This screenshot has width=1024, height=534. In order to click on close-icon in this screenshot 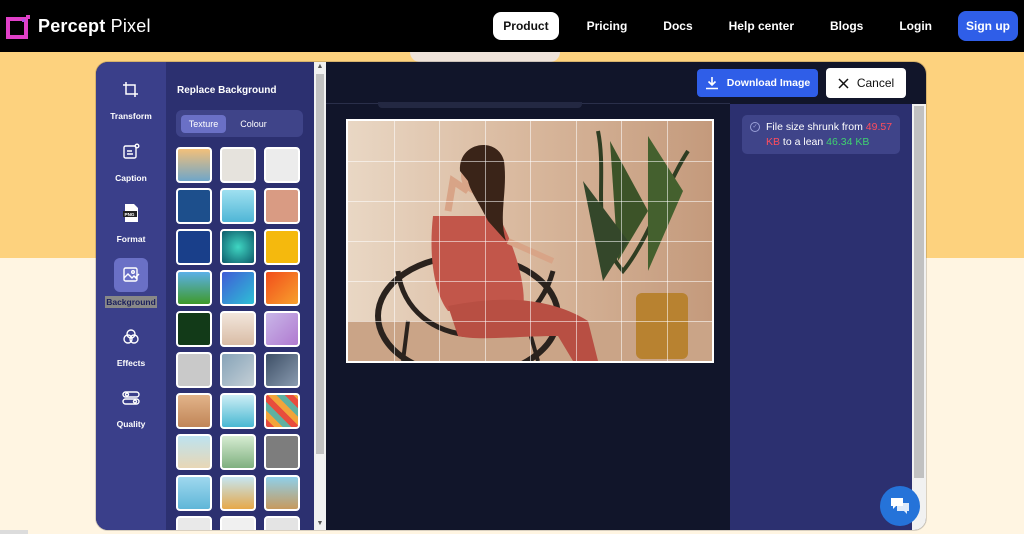, I will do `click(843, 83)`.